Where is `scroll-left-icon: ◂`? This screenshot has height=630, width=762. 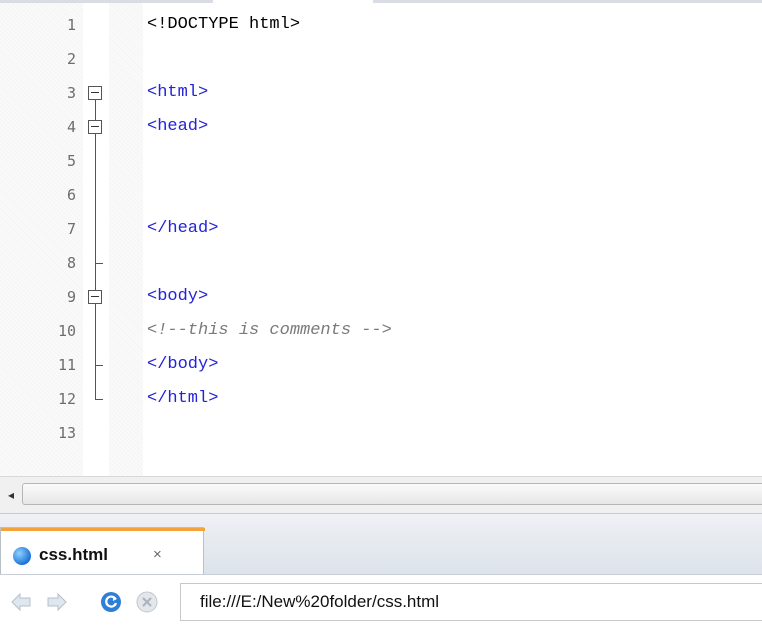 scroll-left-icon: ◂ is located at coordinates (11, 495).